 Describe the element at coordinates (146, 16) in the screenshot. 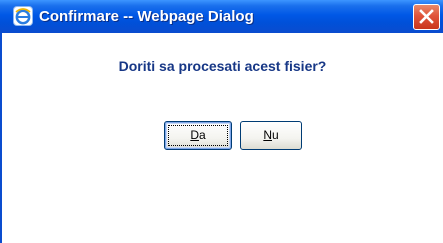

I see `window-title: Confirmare -- Webpage Dialog` at that location.